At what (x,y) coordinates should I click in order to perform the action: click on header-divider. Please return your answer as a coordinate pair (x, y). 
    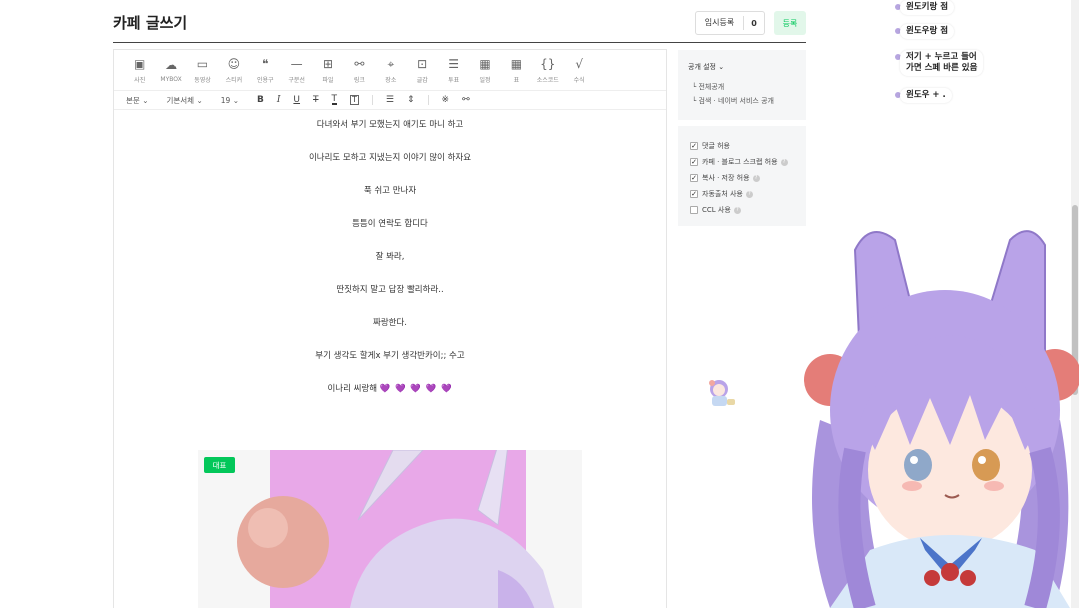
    Looking at the image, I should click on (459, 42).